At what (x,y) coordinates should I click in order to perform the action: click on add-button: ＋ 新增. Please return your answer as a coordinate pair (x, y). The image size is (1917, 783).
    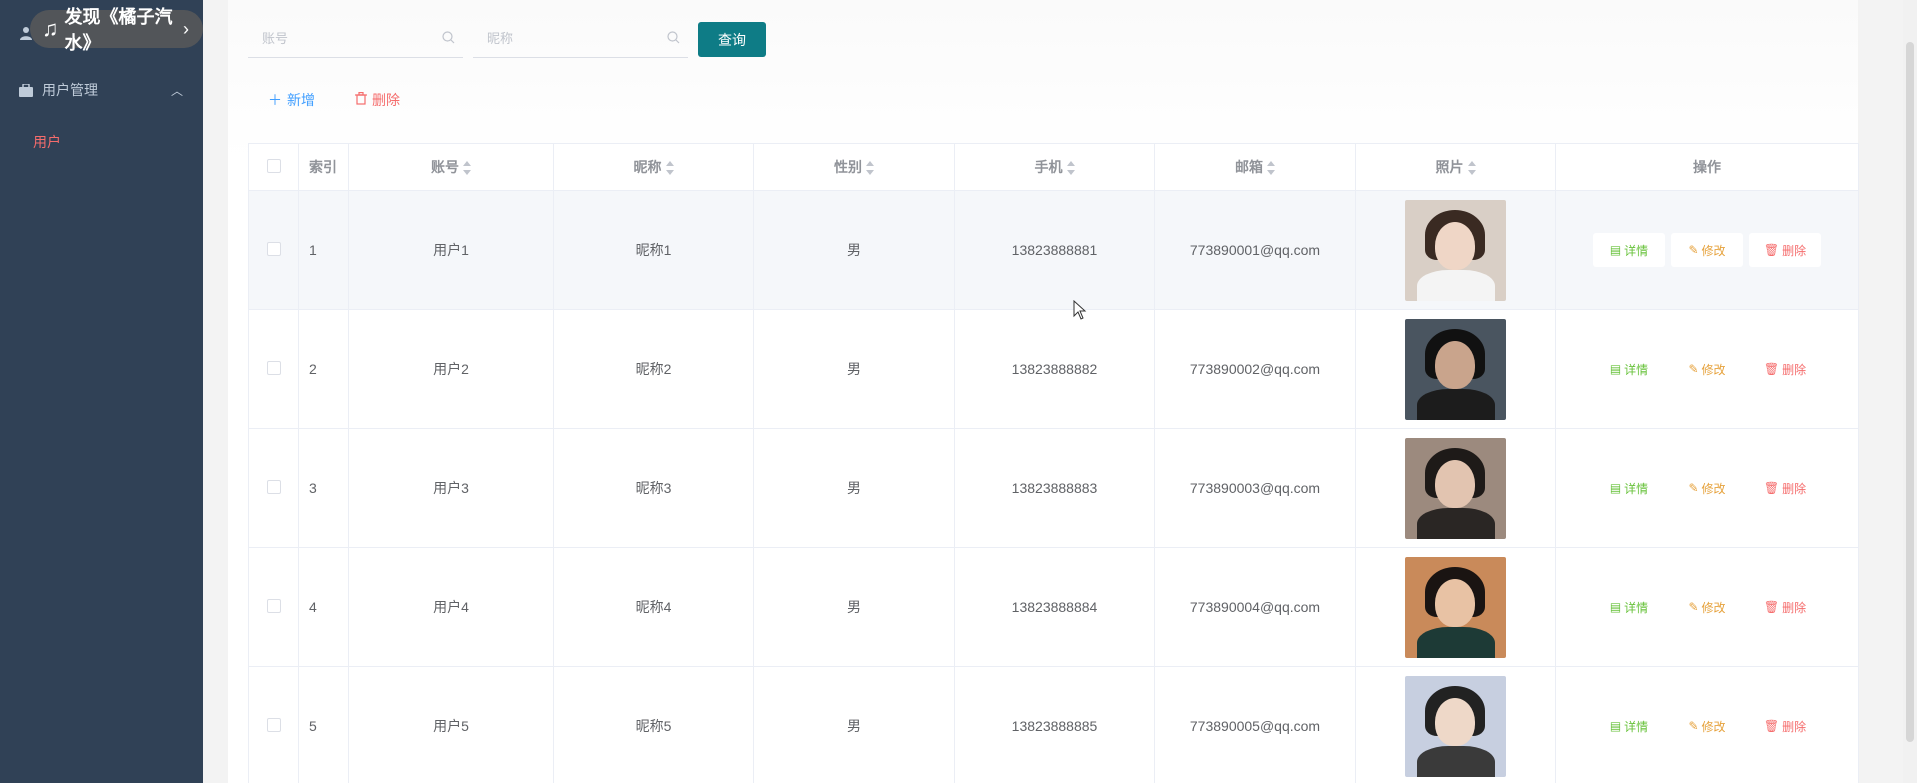
    Looking at the image, I should click on (291, 100).